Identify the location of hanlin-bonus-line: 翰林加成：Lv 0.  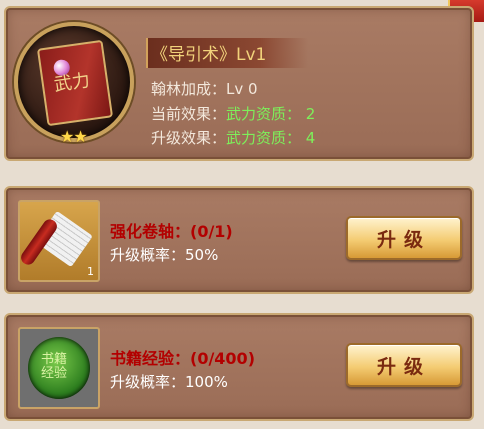
(204, 88).